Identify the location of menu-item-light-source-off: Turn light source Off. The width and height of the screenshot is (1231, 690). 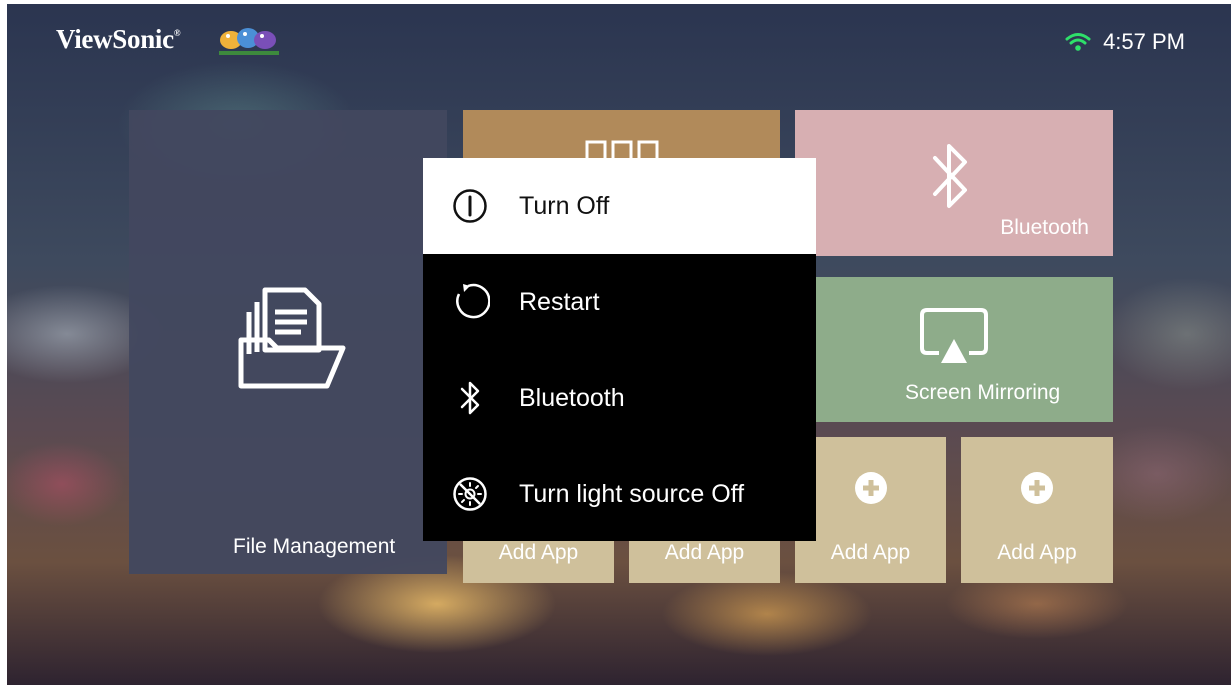
(619, 494).